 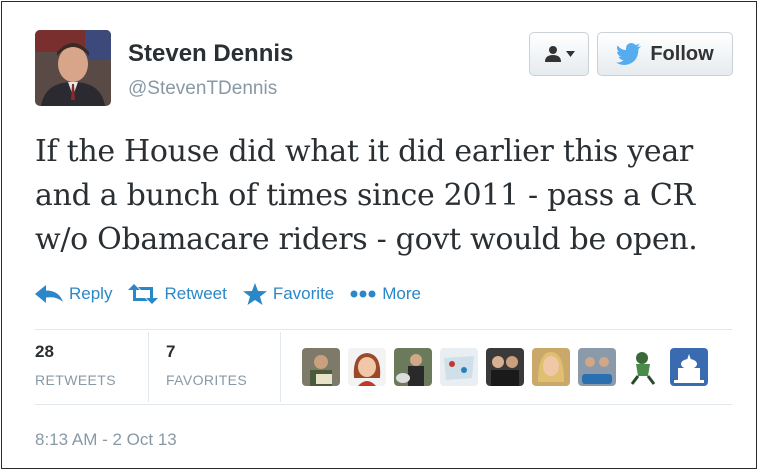 I want to click on avatar-capitol-icon, so click(x=689, y=367).